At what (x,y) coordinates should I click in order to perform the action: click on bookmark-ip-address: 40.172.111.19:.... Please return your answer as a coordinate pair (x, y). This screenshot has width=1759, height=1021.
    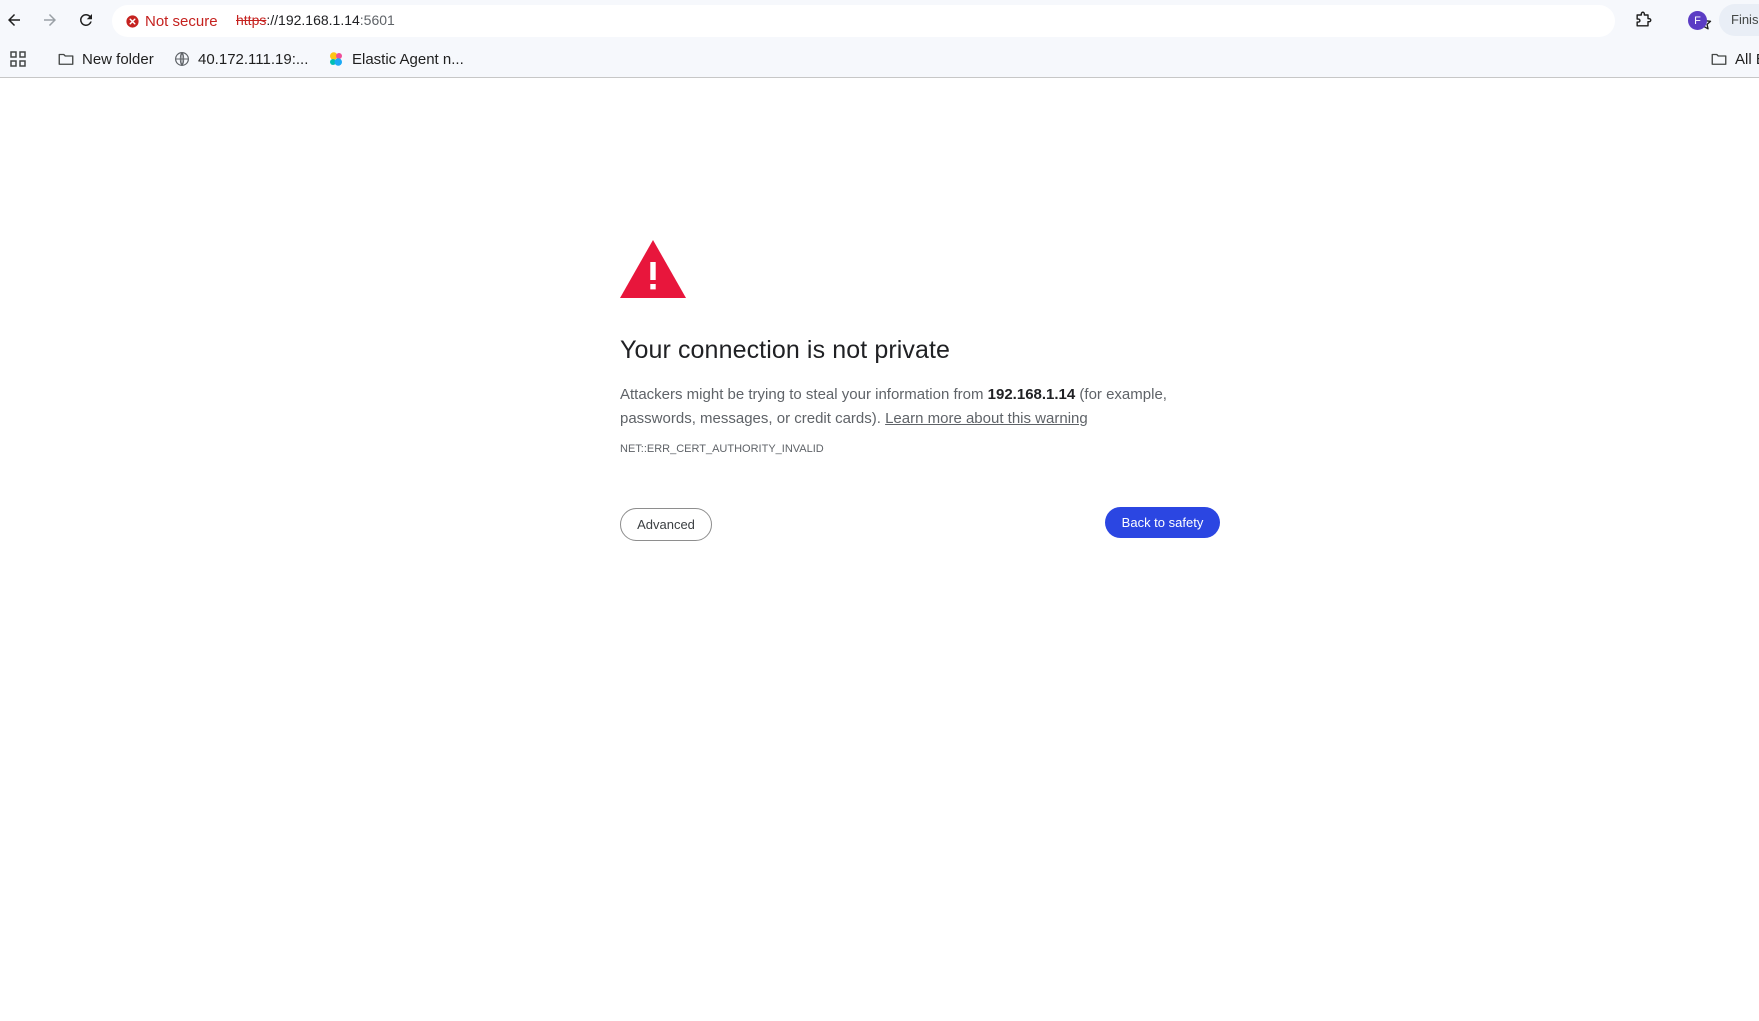
    Looking at the image, I should click on (240, 59).